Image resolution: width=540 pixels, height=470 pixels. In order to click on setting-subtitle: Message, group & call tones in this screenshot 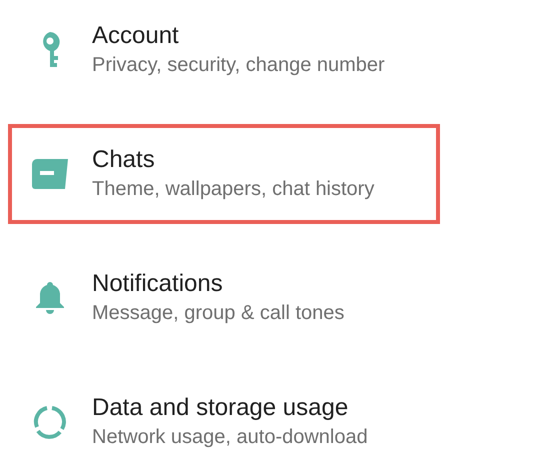, I will do `click(218, 313)`.